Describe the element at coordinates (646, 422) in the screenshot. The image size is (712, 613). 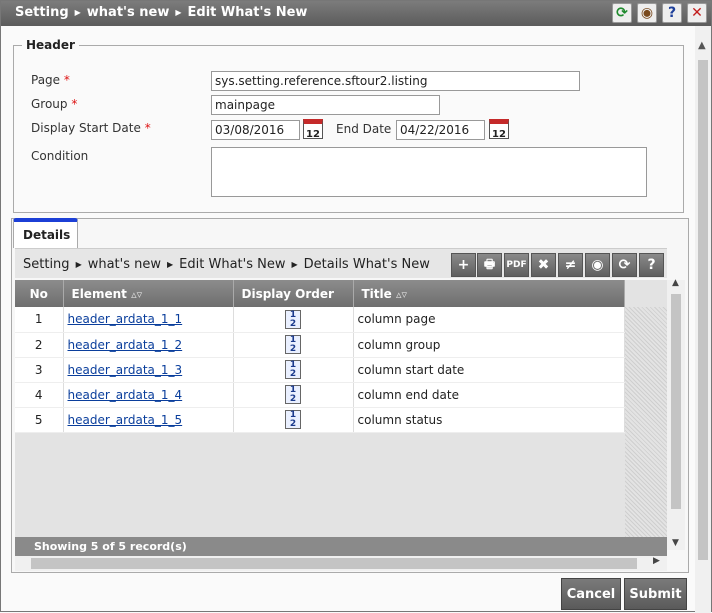
I see `grid-filler` at that location.